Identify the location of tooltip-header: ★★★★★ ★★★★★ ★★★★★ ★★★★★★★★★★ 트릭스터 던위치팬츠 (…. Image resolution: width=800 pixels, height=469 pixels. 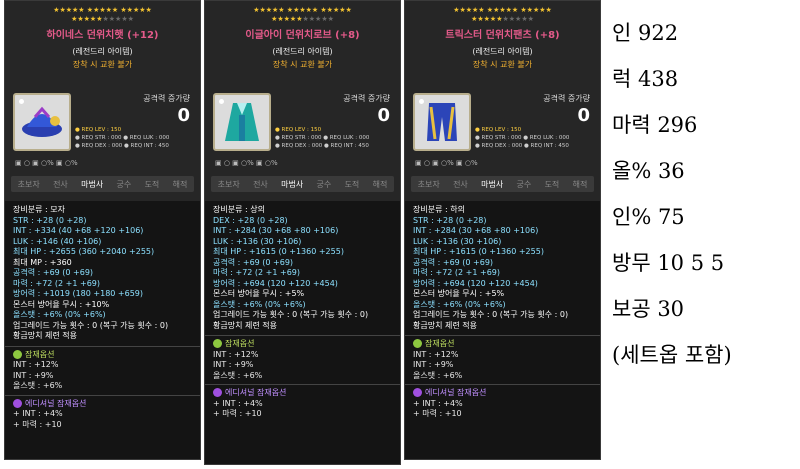
(502, 101).